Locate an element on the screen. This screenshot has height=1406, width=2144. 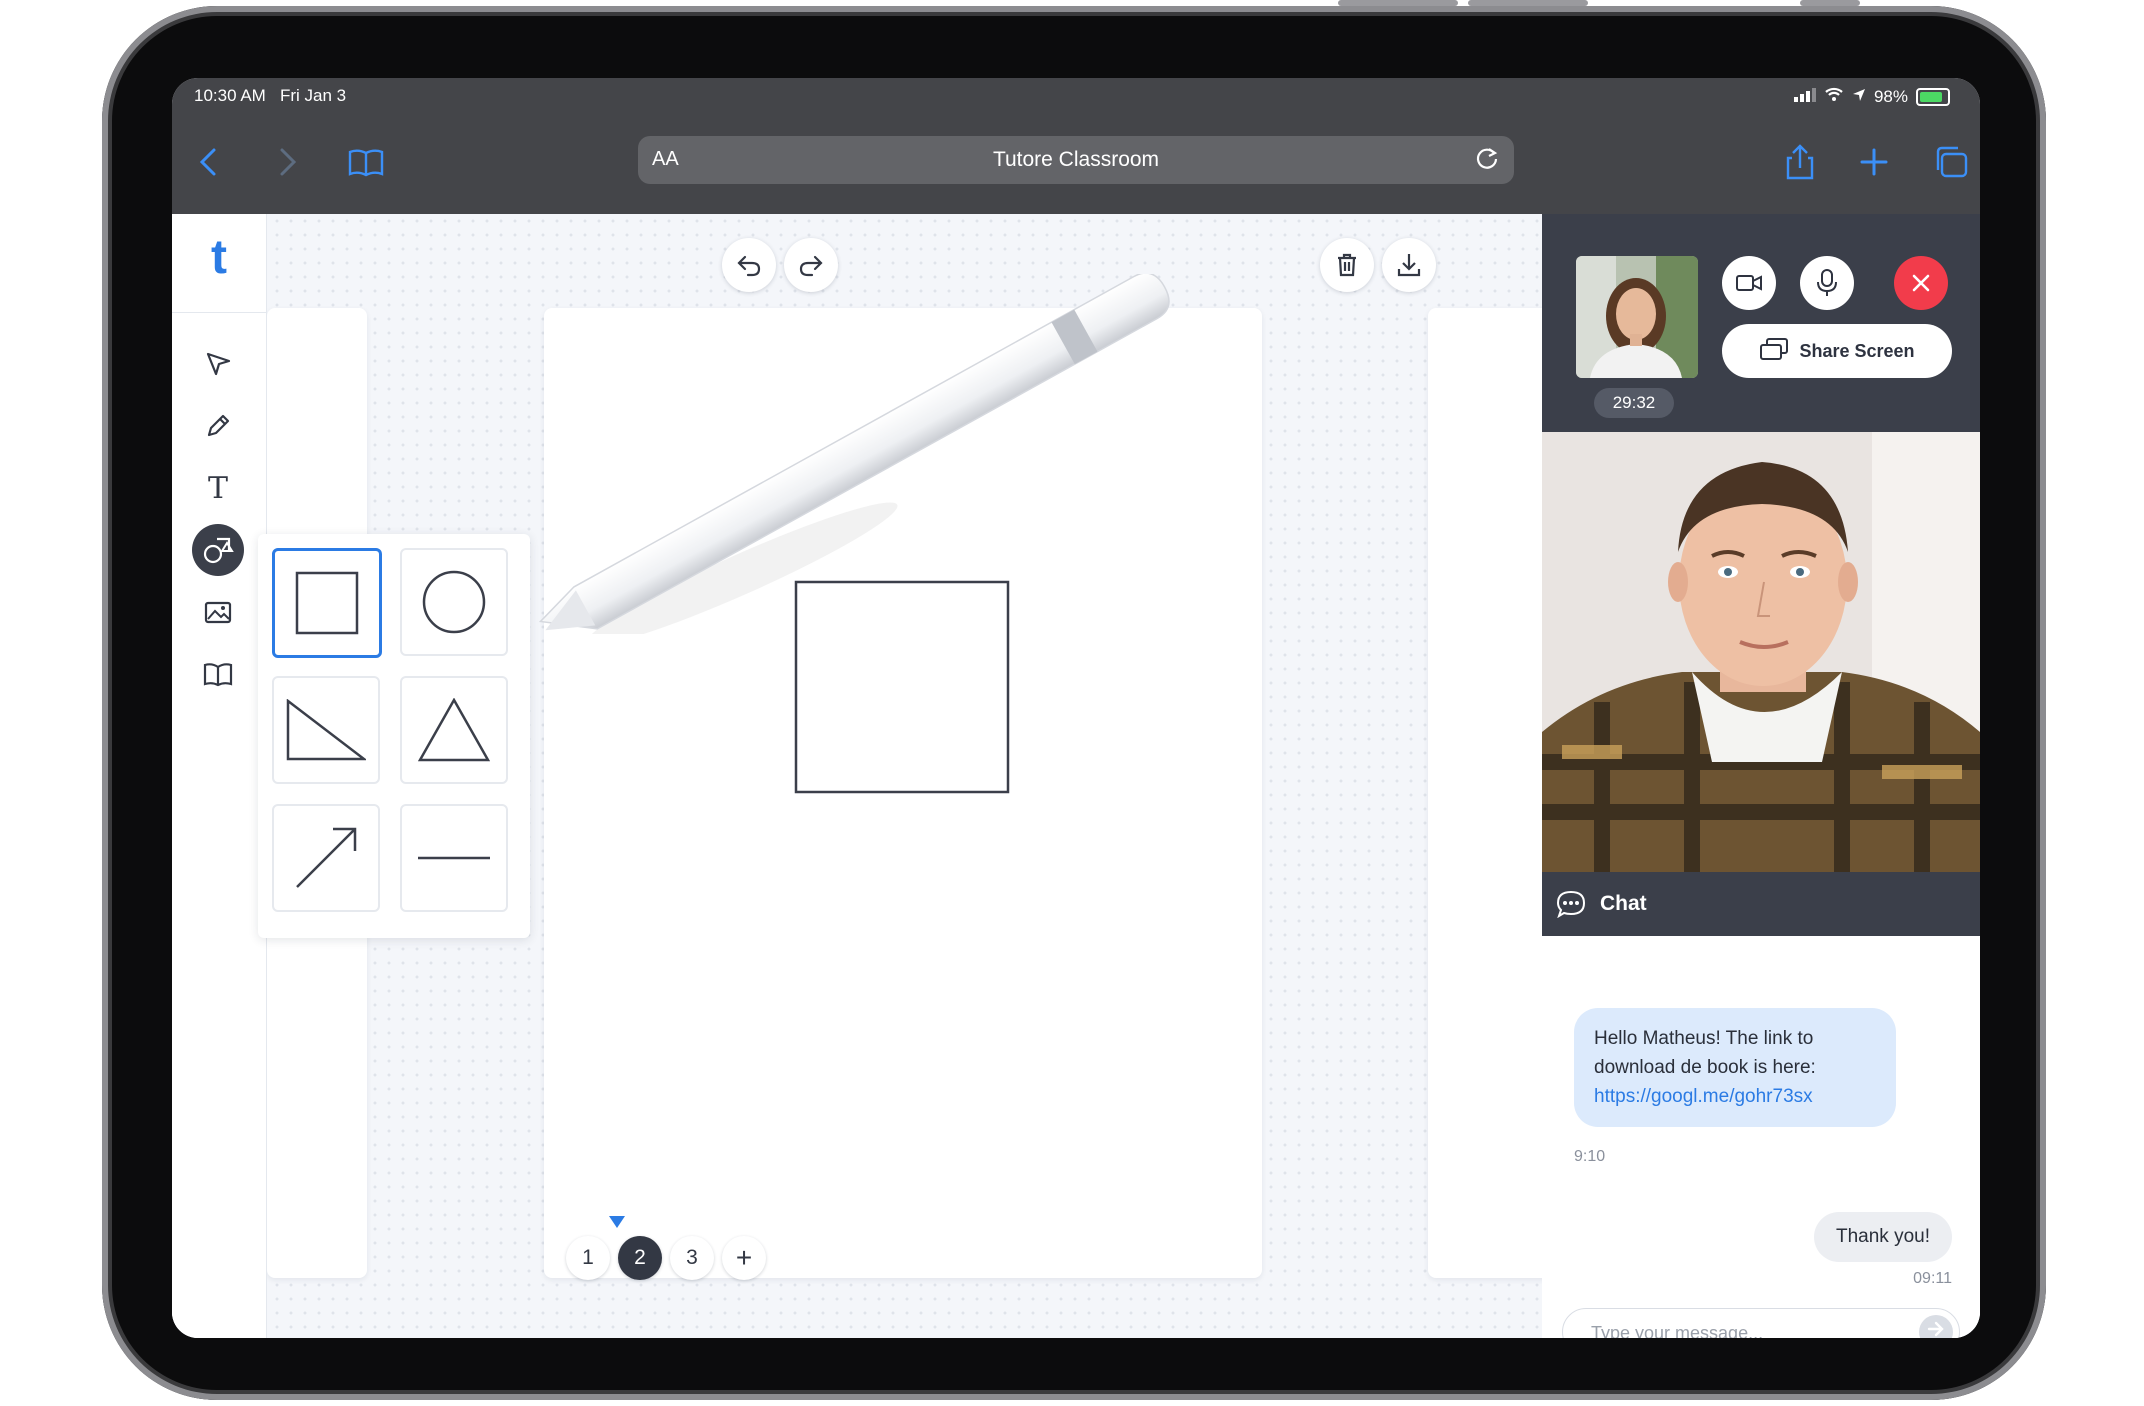
download-icon is located at coordinates (1409, 265).